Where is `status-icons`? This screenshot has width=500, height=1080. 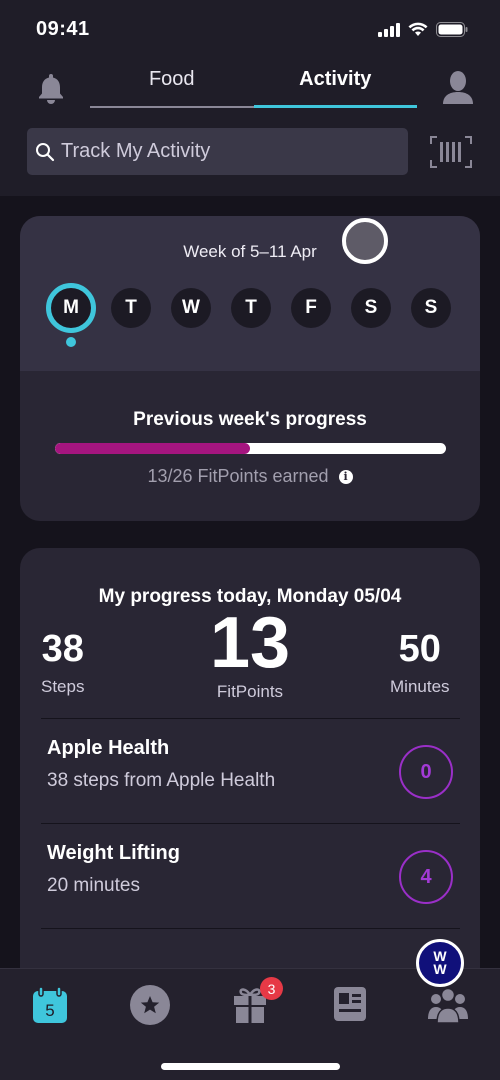 status-icons is located at coordinates (423, 29).